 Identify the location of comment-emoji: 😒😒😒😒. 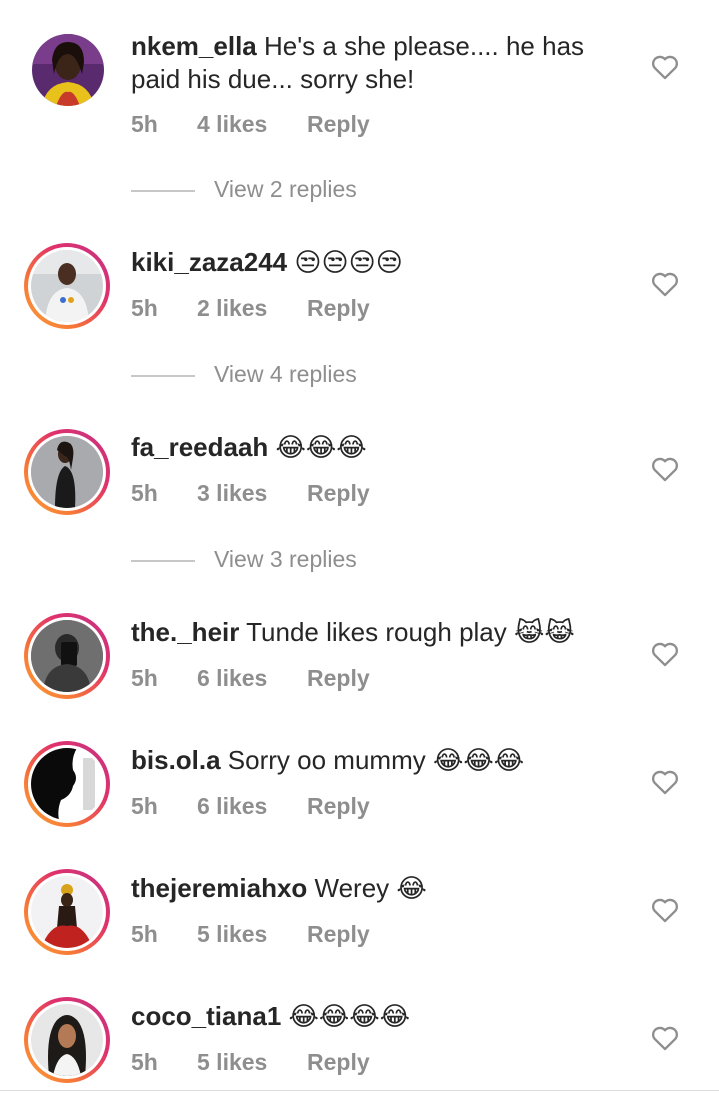
(348, 263).